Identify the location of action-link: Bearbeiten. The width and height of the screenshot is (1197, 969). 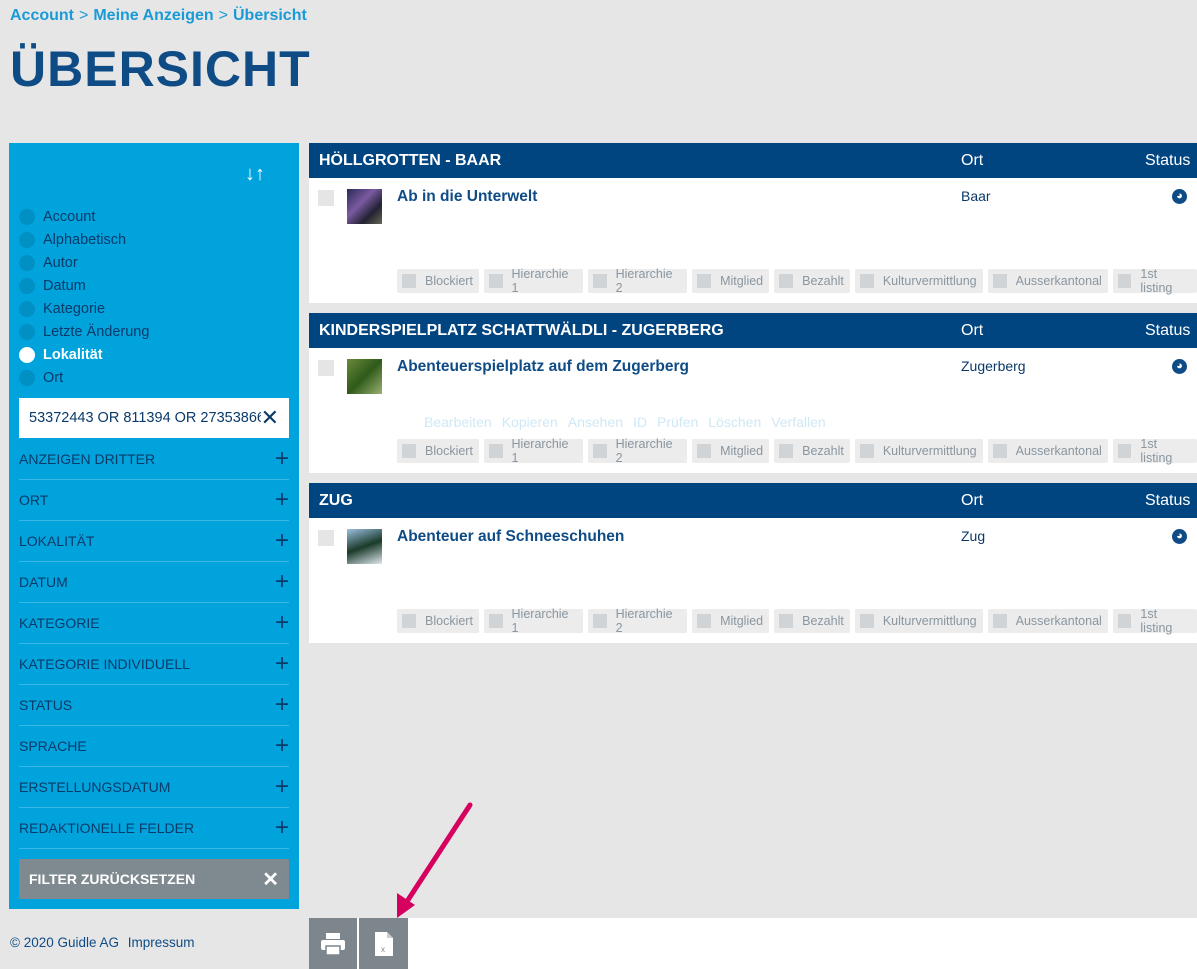
(458, 422).